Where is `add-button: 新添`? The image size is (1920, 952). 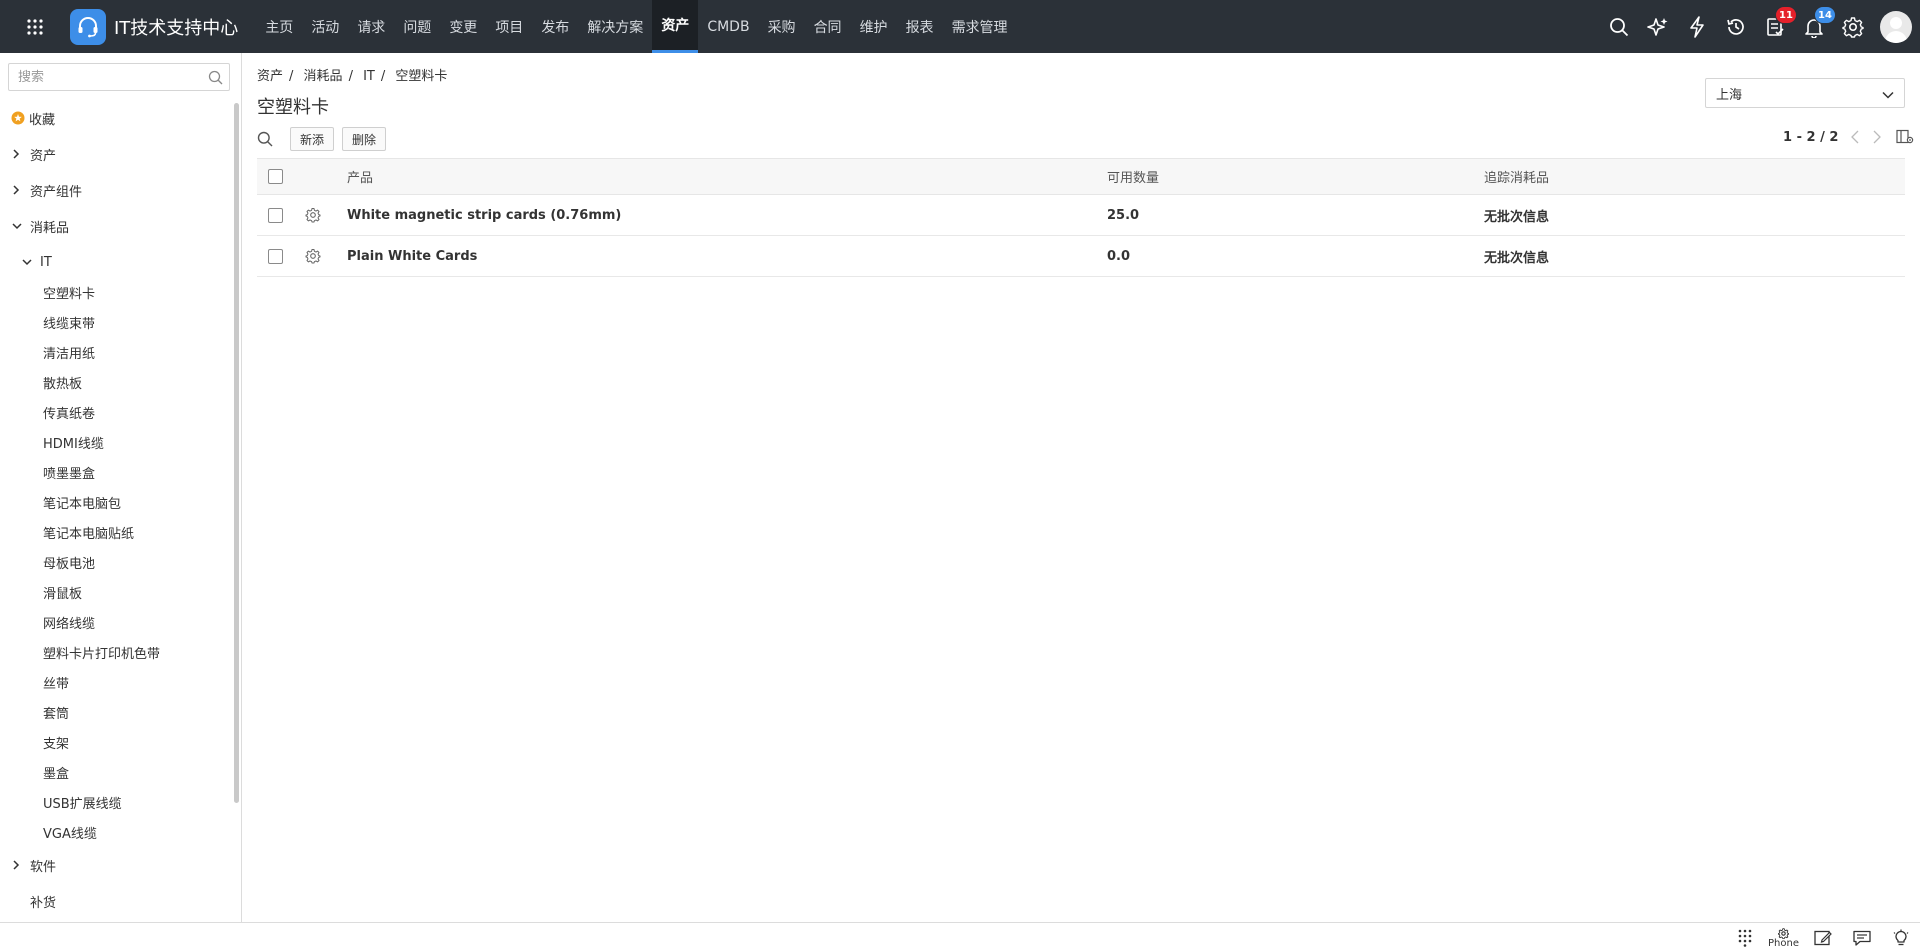 add-button: 新添 is located at coordinates (312, 139).